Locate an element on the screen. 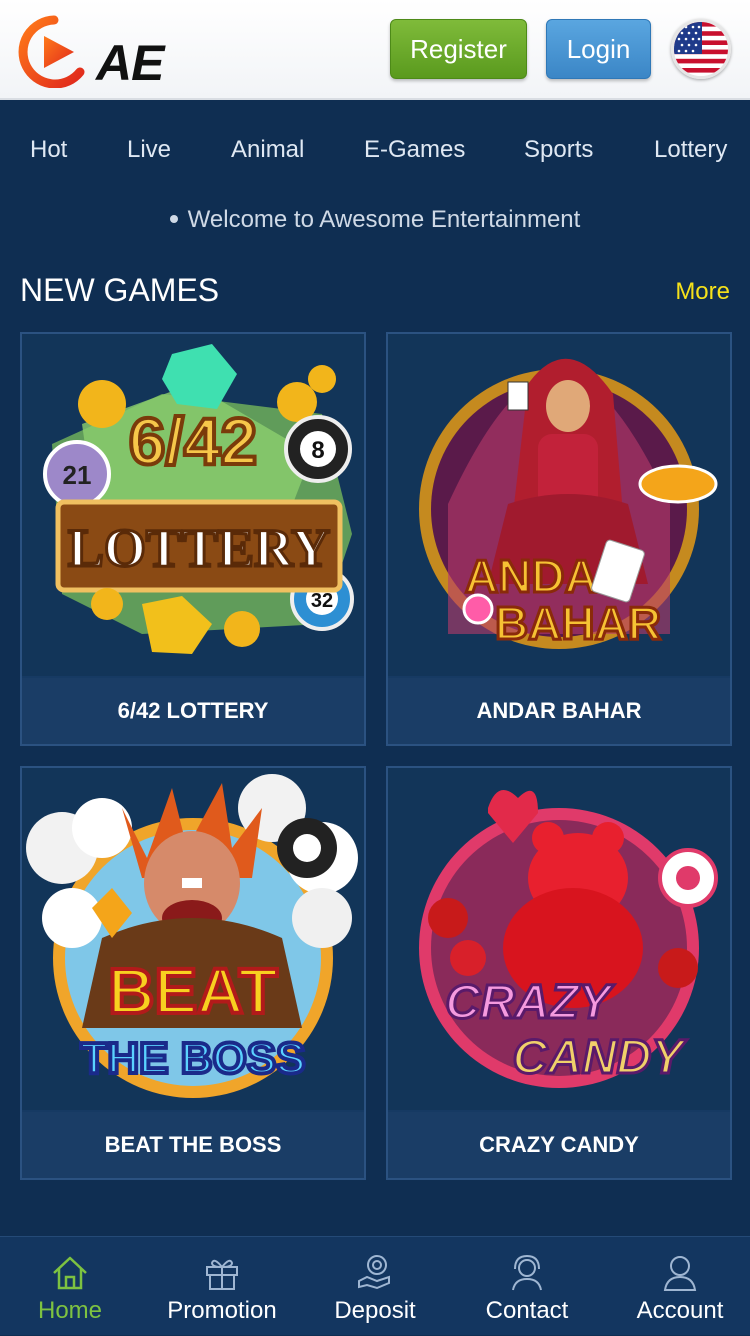 Image resolution: width=750 pixels, height=1336 pixels. logo-text: AE is located at coordinates (130, 63).